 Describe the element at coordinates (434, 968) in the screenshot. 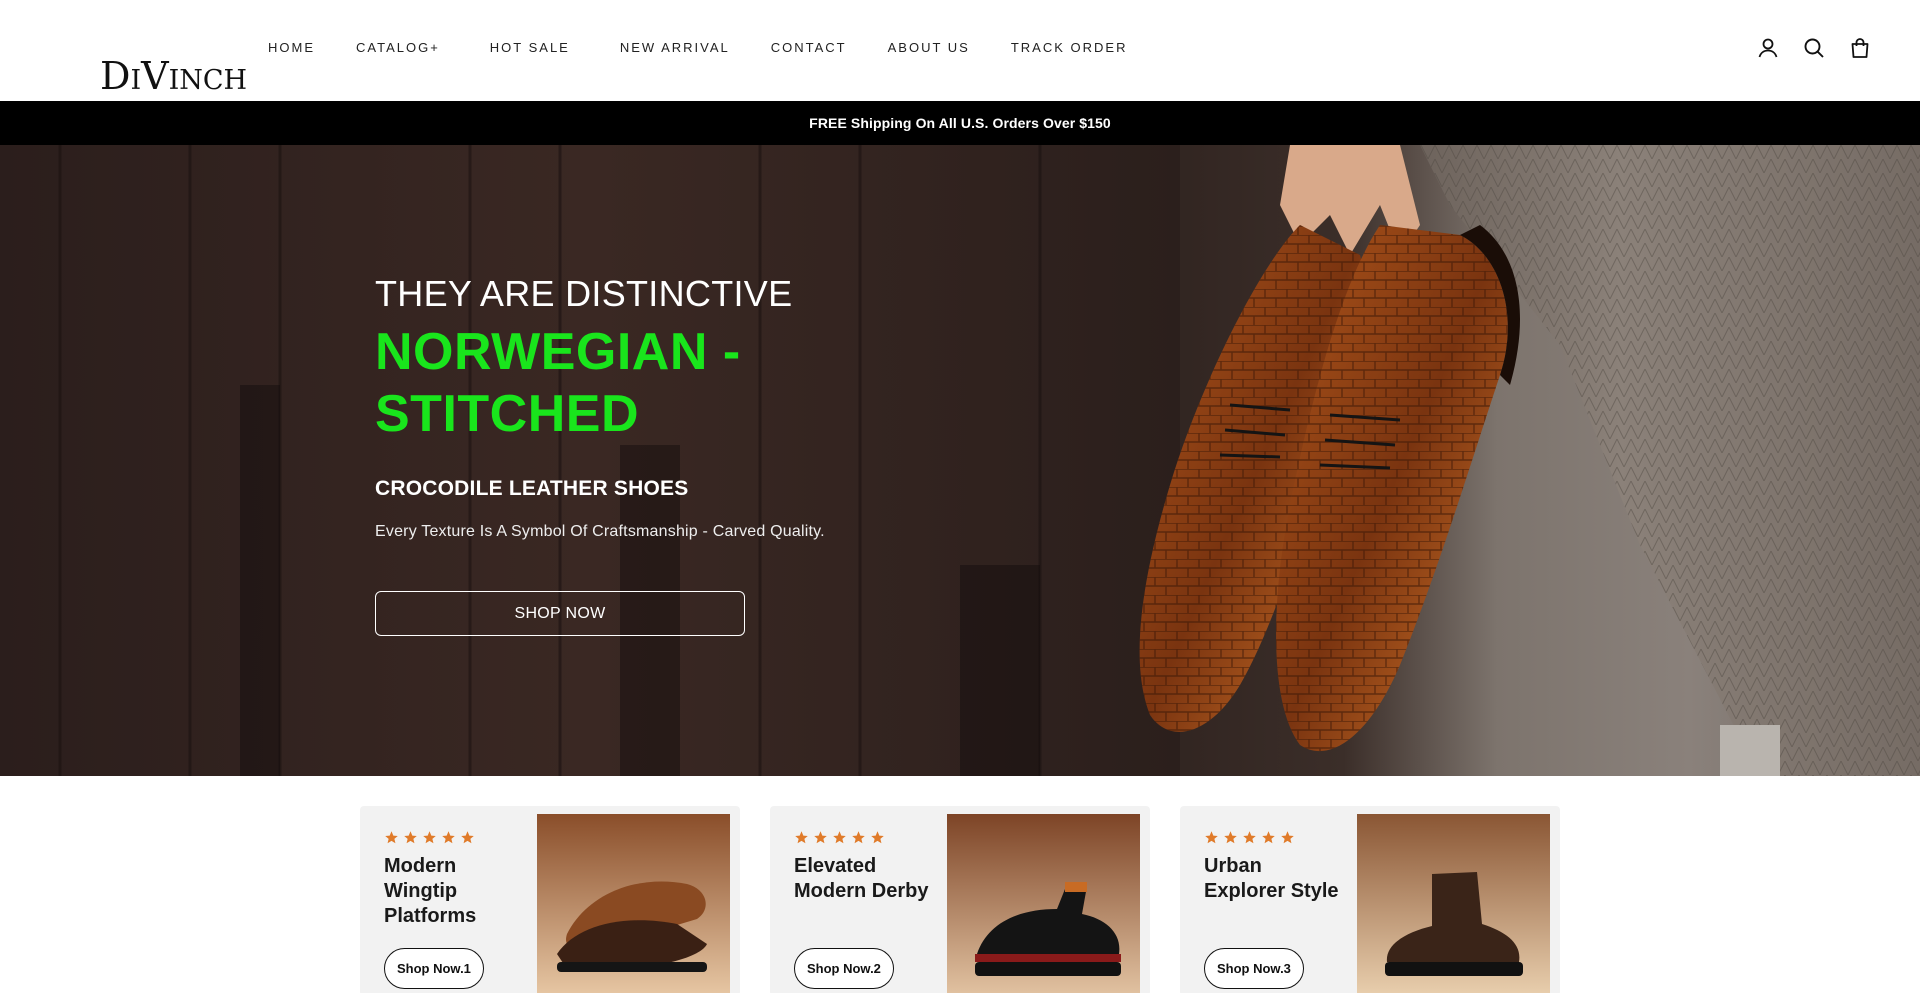

I see `shop-now-1-button: Shop Now.1` at that location.